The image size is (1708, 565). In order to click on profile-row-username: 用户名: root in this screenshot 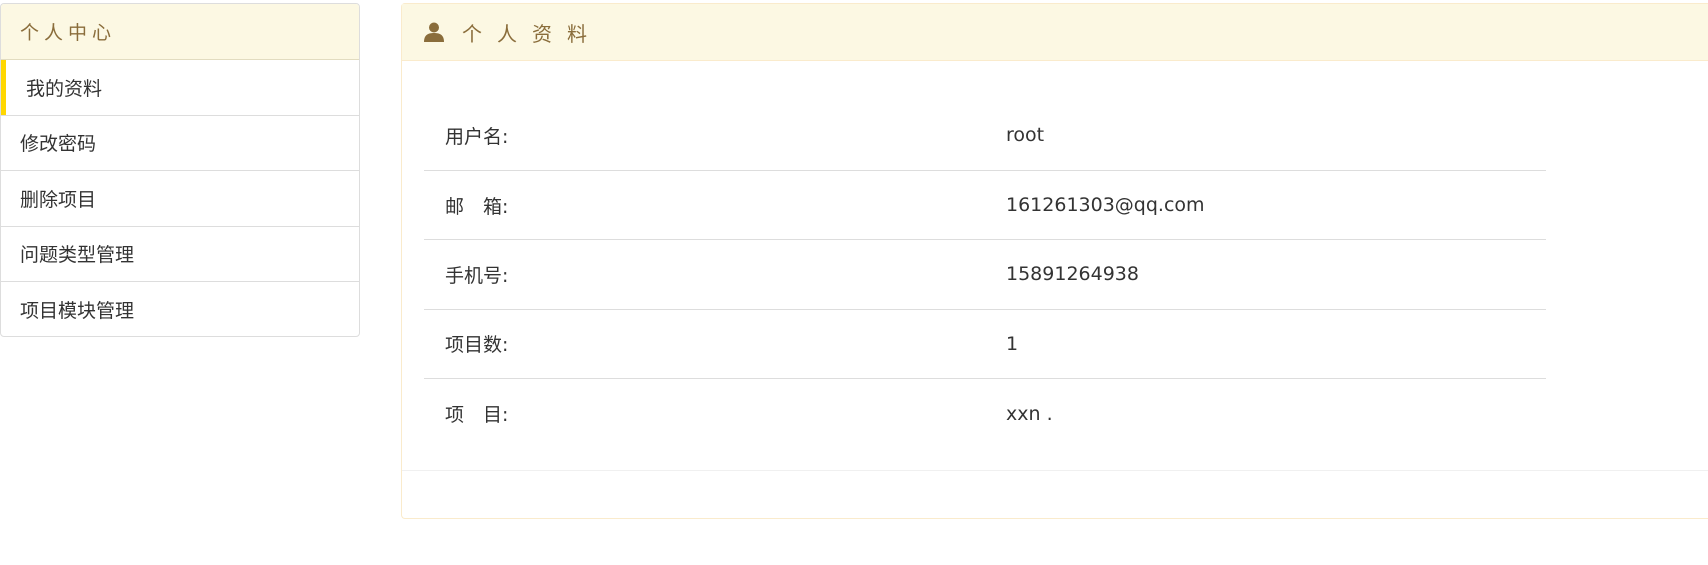, I will do `click(985, 135)`.